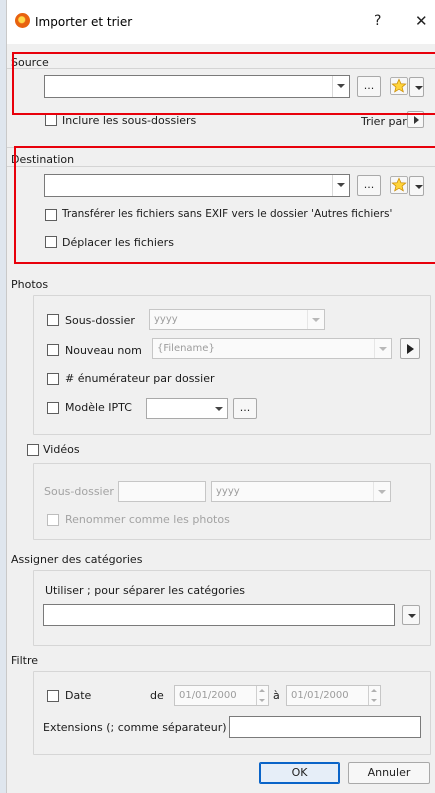  Describe the element at coordinates (399, 86) in the screenshot. I see `source-favorites-star-icon` at that location.